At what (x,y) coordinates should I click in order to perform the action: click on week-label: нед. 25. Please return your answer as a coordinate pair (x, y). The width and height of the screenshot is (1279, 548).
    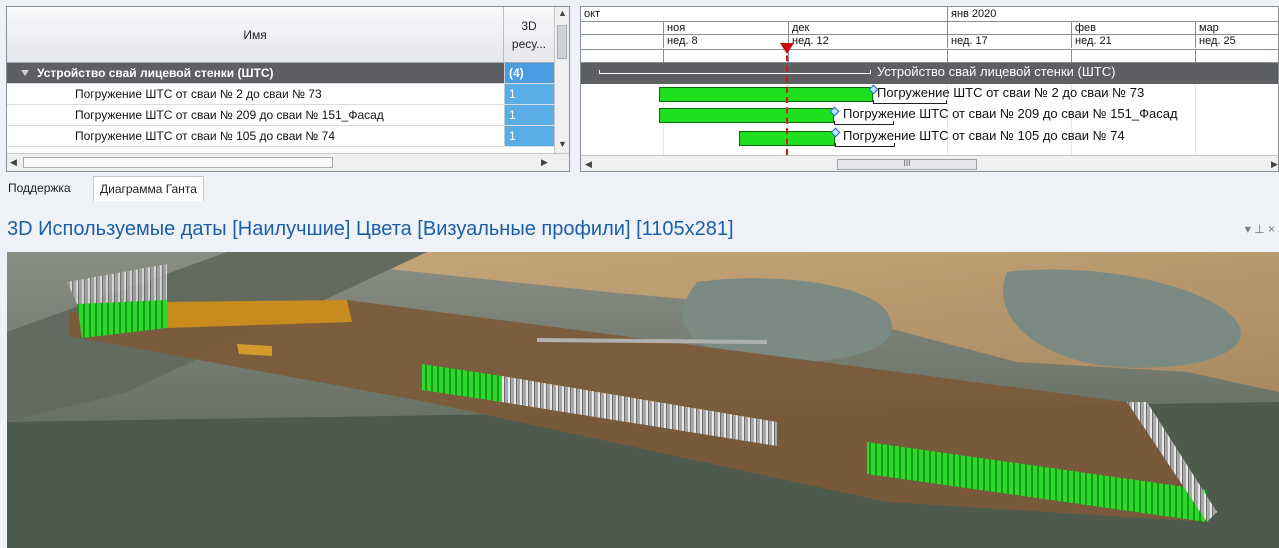
    Looking at the image, I should click on (1215, 41).